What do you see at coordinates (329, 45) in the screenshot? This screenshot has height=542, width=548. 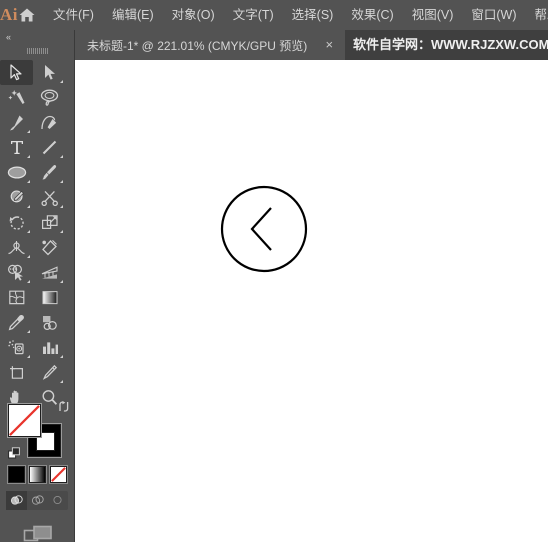 I see `close-icon: ×` at bounding box center [329, 45].